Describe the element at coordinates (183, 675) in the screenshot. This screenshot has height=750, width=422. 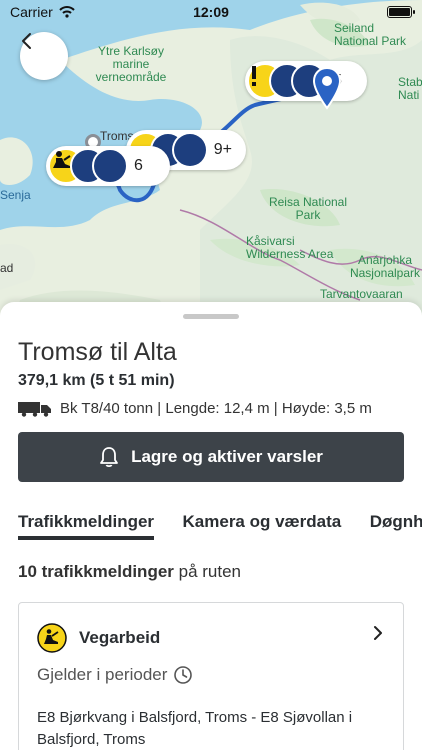
I see `clock-icon` at that location.